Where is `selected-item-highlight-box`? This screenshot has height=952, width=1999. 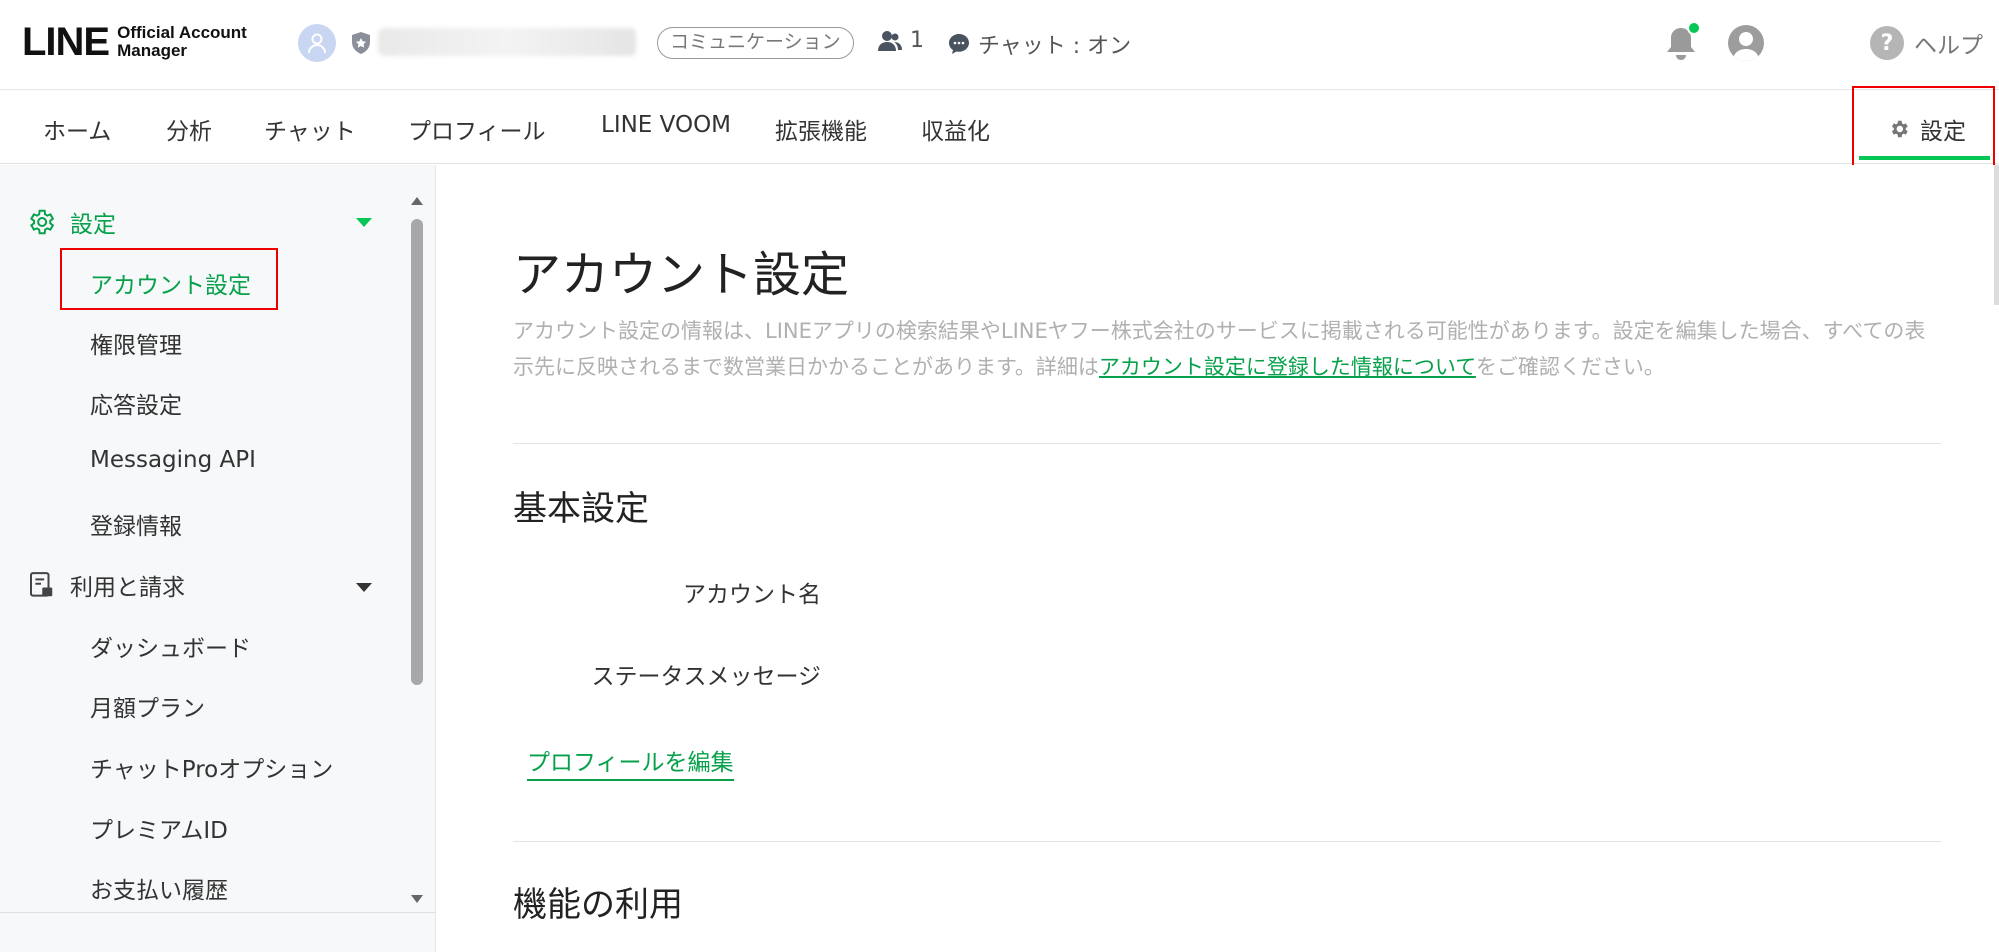 selected-item-highlight-box is located at coordinates (169, 279).